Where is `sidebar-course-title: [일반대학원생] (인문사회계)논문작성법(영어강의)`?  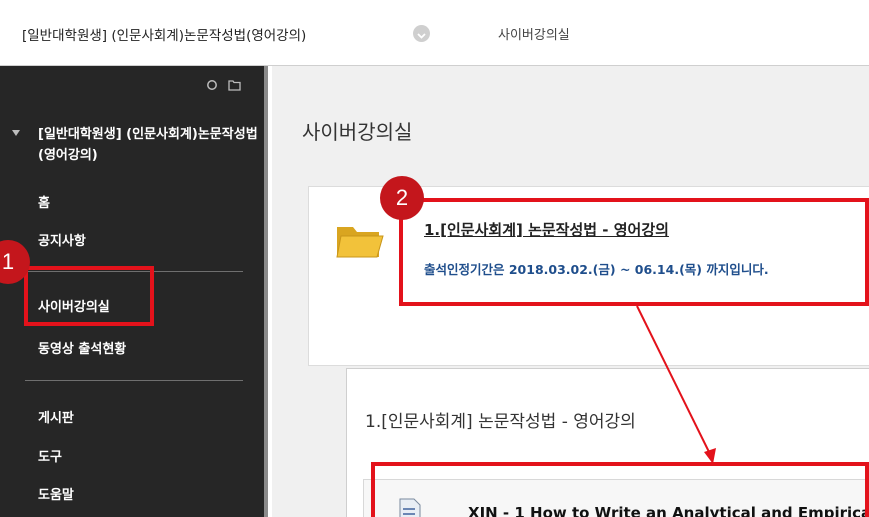 sidebar-course-title: [일반대학원생] (인문사회계)논문작성법(영어강의) is located at coordinates (148, 145).